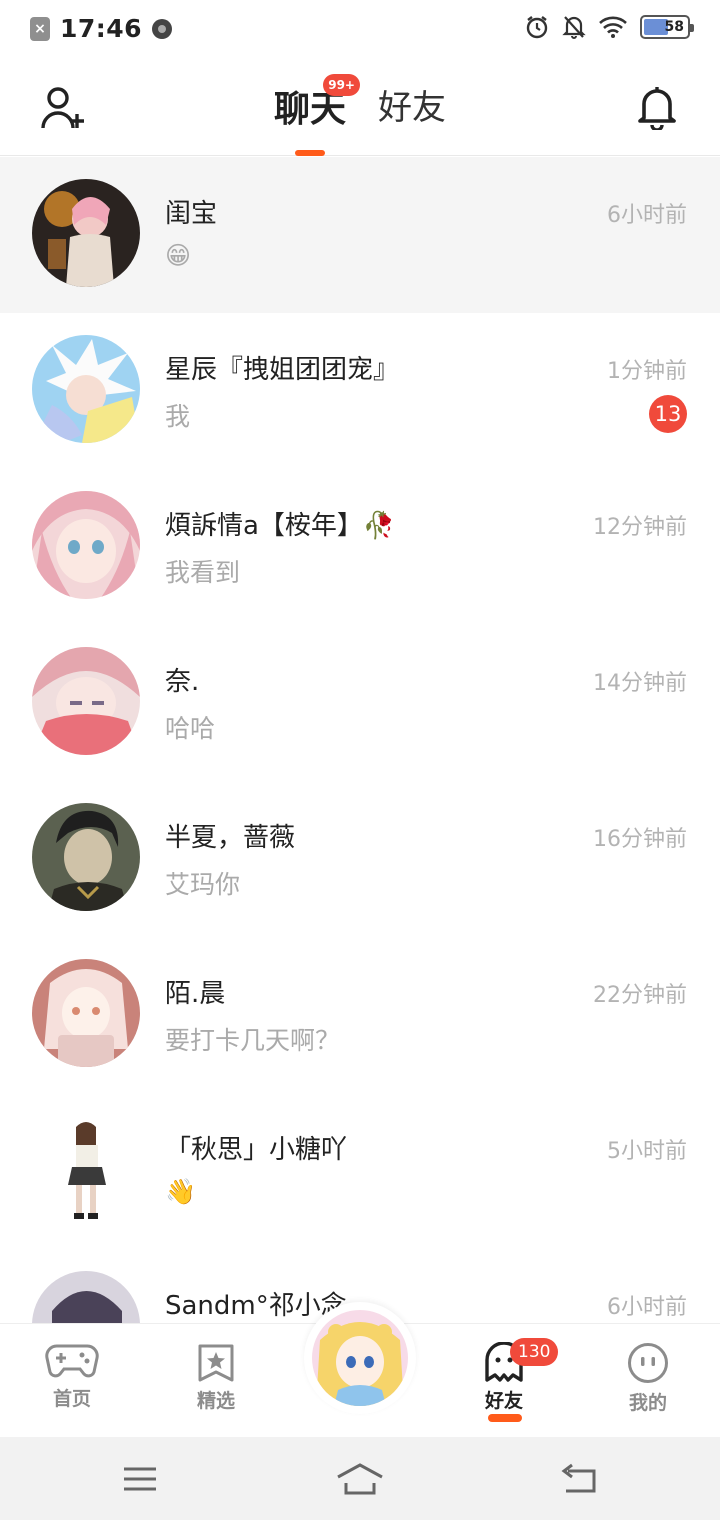  Describe the element at coordinates (230, 838) in the screenshot. I see `contact-name: 半夏，蔷薇` at that location.